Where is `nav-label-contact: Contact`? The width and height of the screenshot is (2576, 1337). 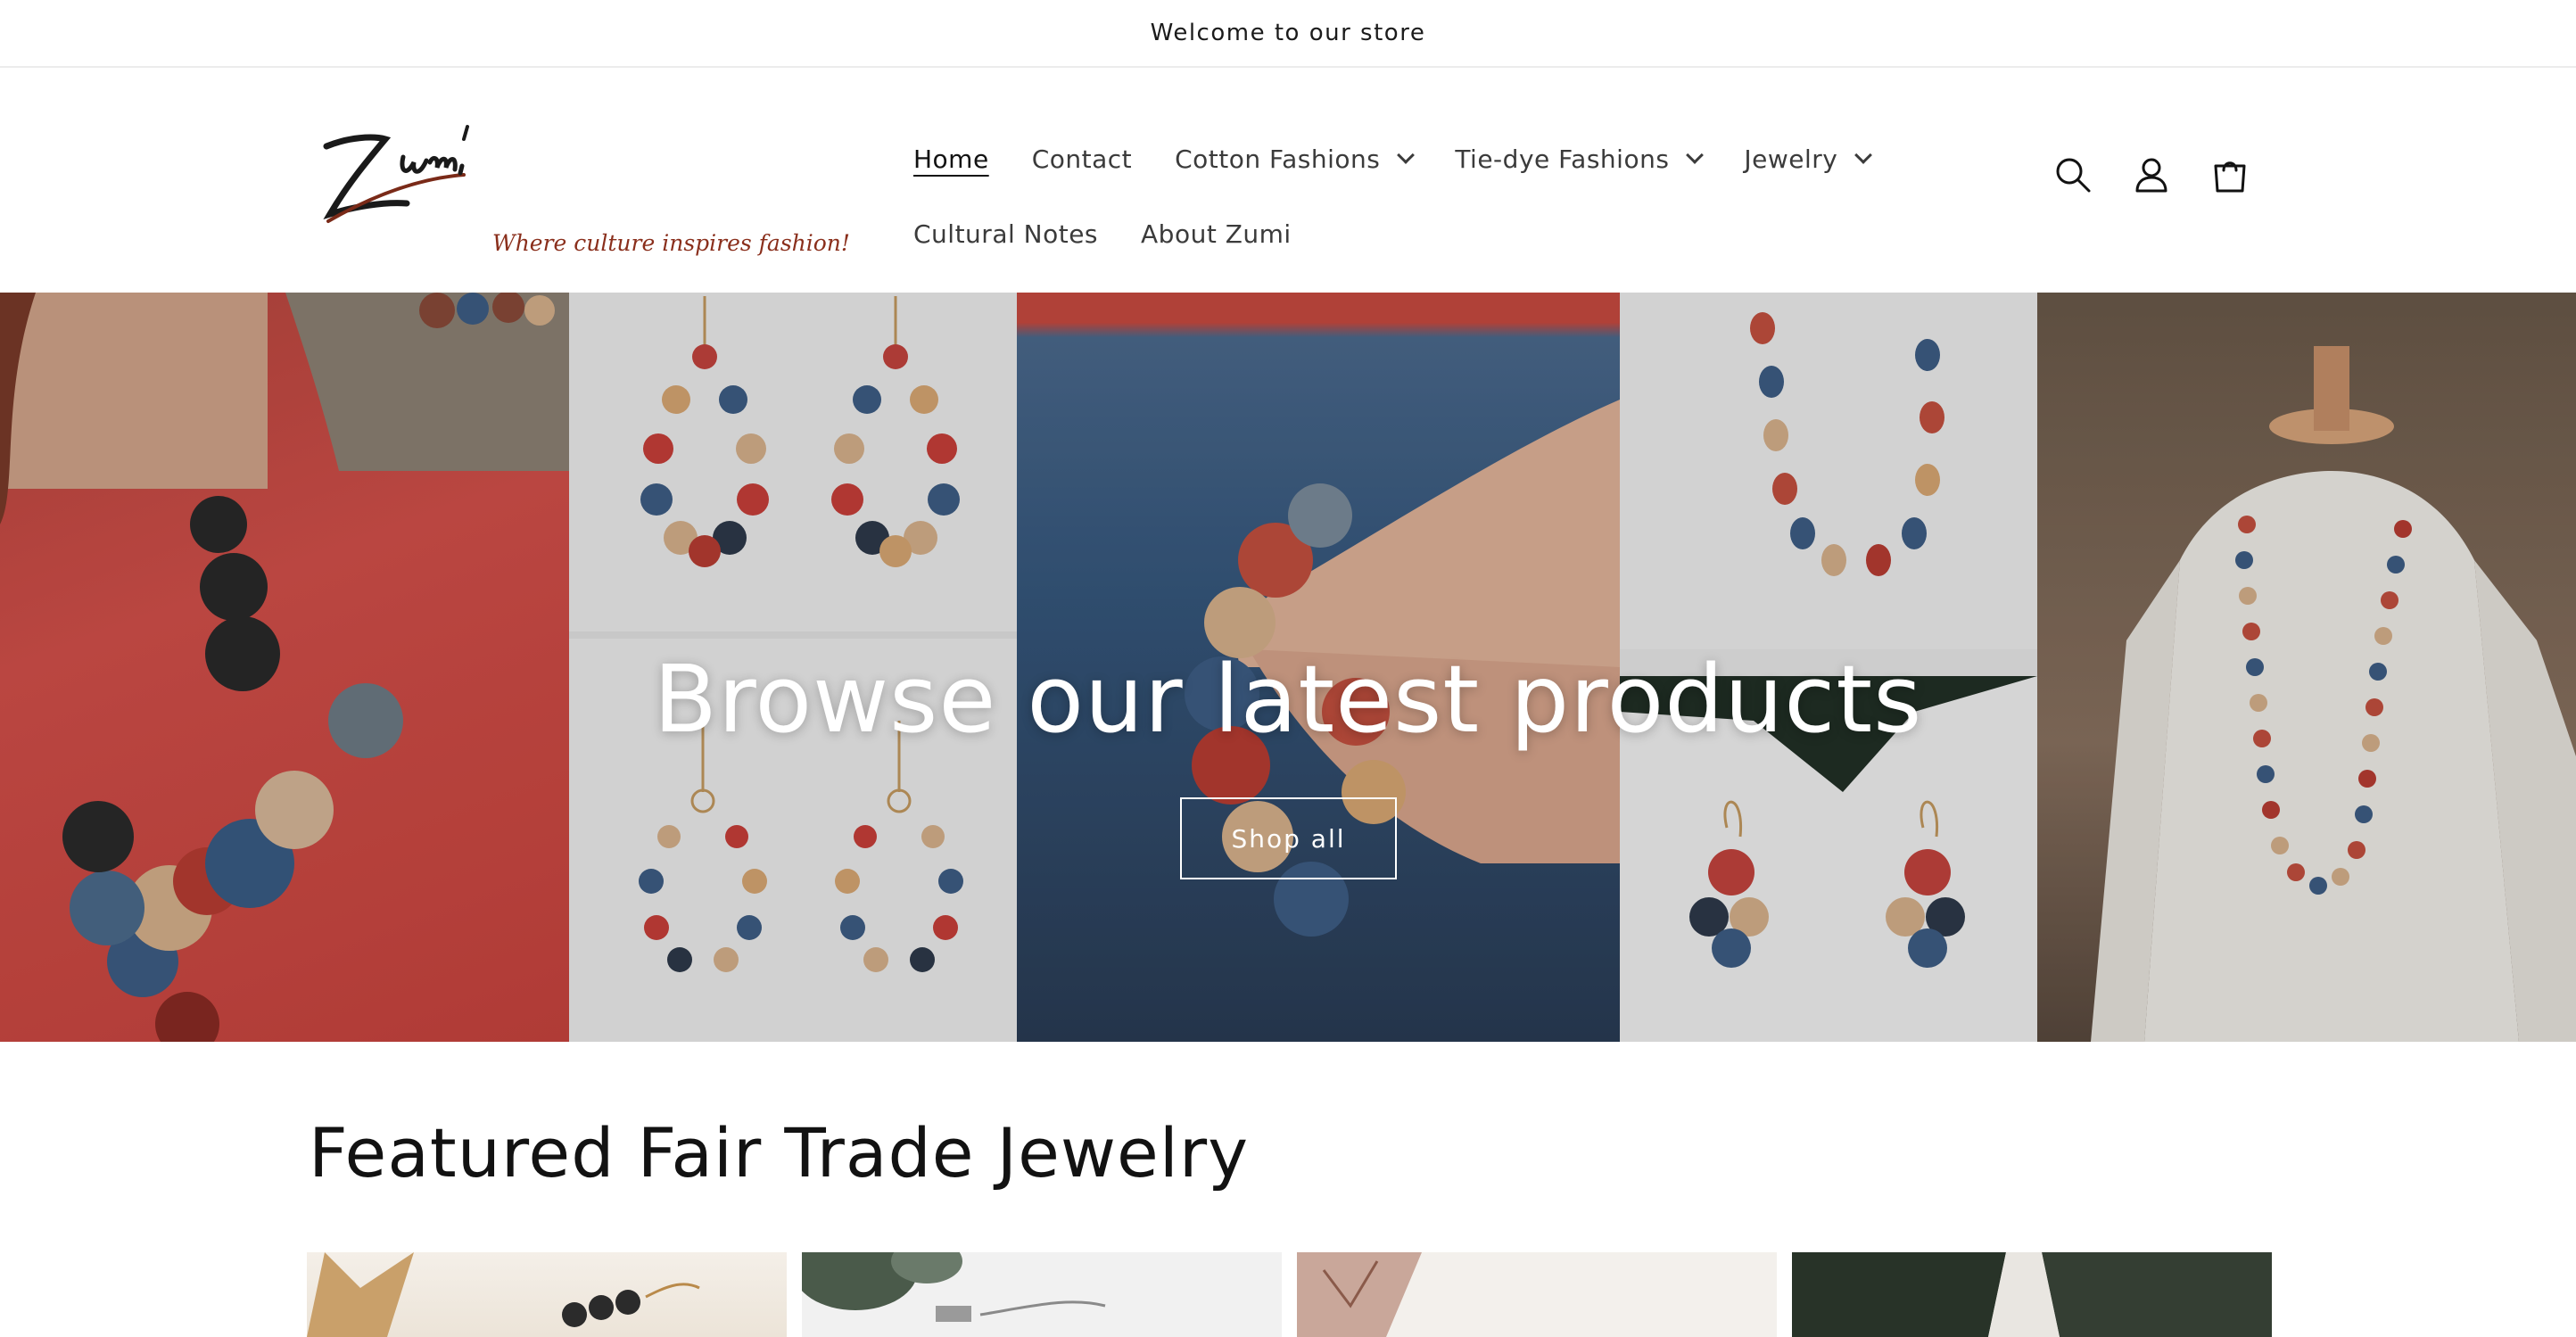 nav-label-contact: Contact is located at coordinates (1082, 159).